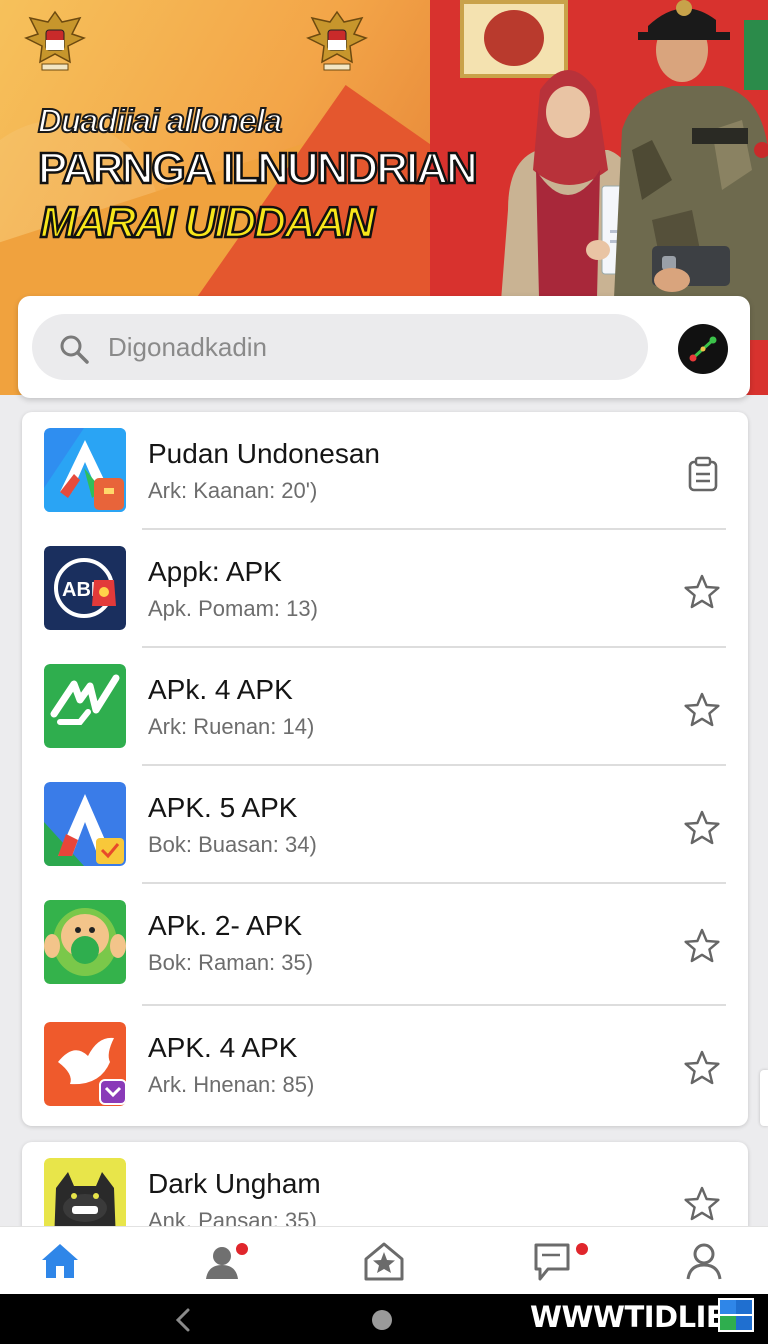 The width and height of the screenshot is (768, 1344). Describe the element at coordinates (368, 347) in the screenshot. I see `search-input` at that location.